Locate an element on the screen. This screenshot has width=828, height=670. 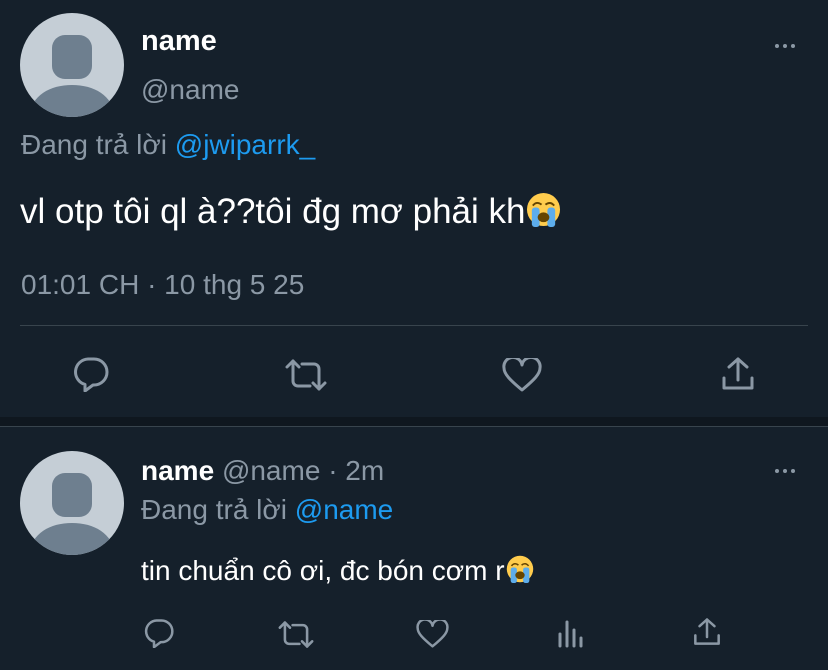
tweet-text: tin chuẩn cô ơi, đc bón cơm r is located at coordinates (337, 571).